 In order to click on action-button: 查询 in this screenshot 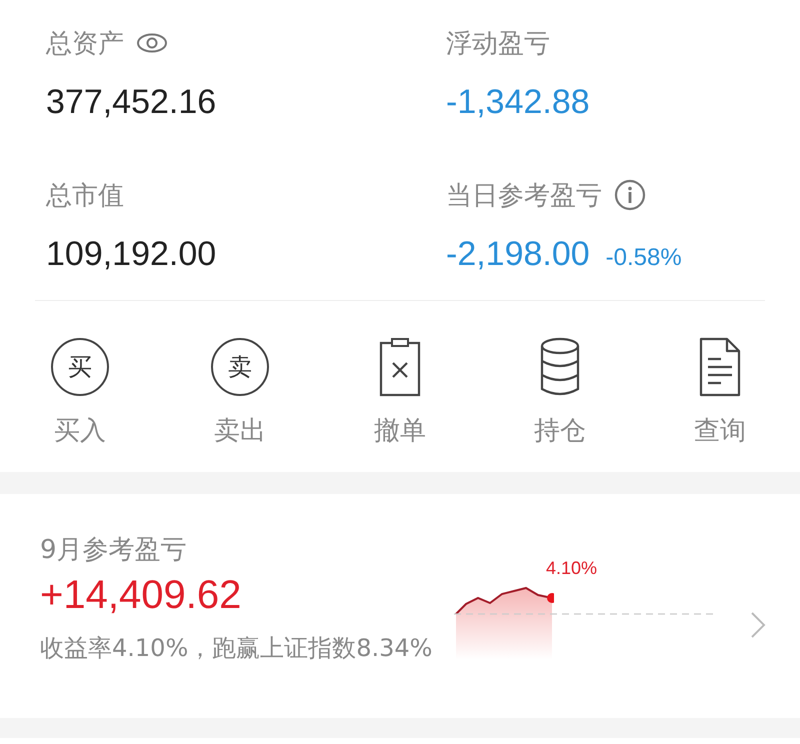, I will do `click(720, 391)`.